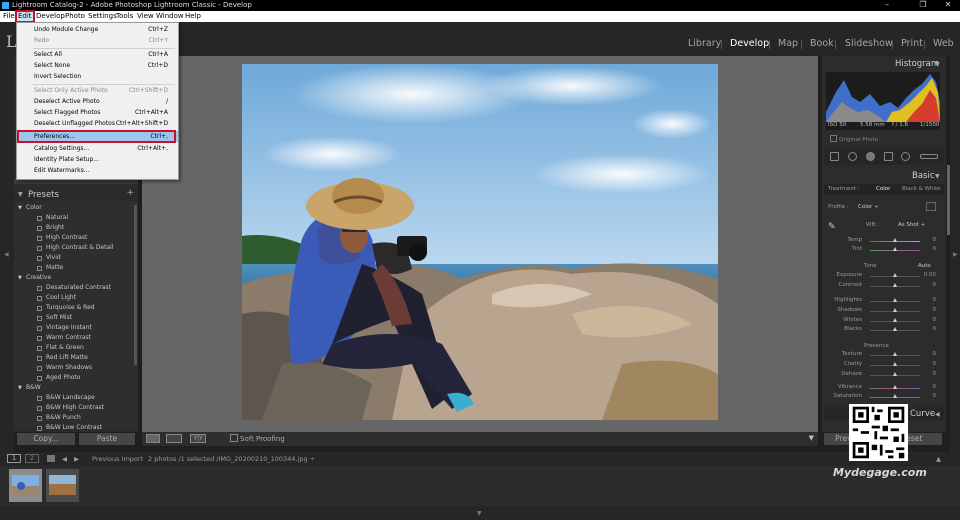 This screenshot has width=960, height=520. Describe the element at coordinates (888, 156) in the screenshot. I see `graduated-filter-icon` at that location.